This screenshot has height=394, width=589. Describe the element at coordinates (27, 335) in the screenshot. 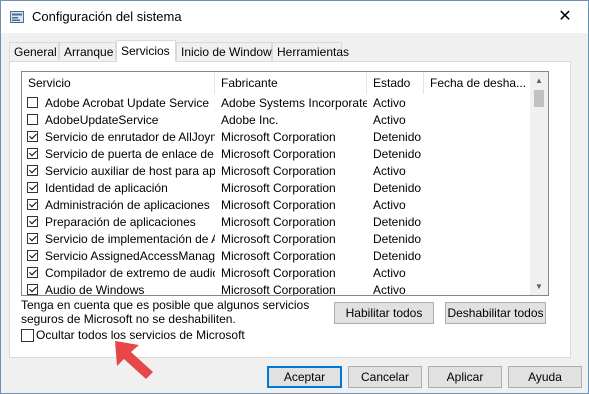

I see `hide-microsoft-services-box` at that location.